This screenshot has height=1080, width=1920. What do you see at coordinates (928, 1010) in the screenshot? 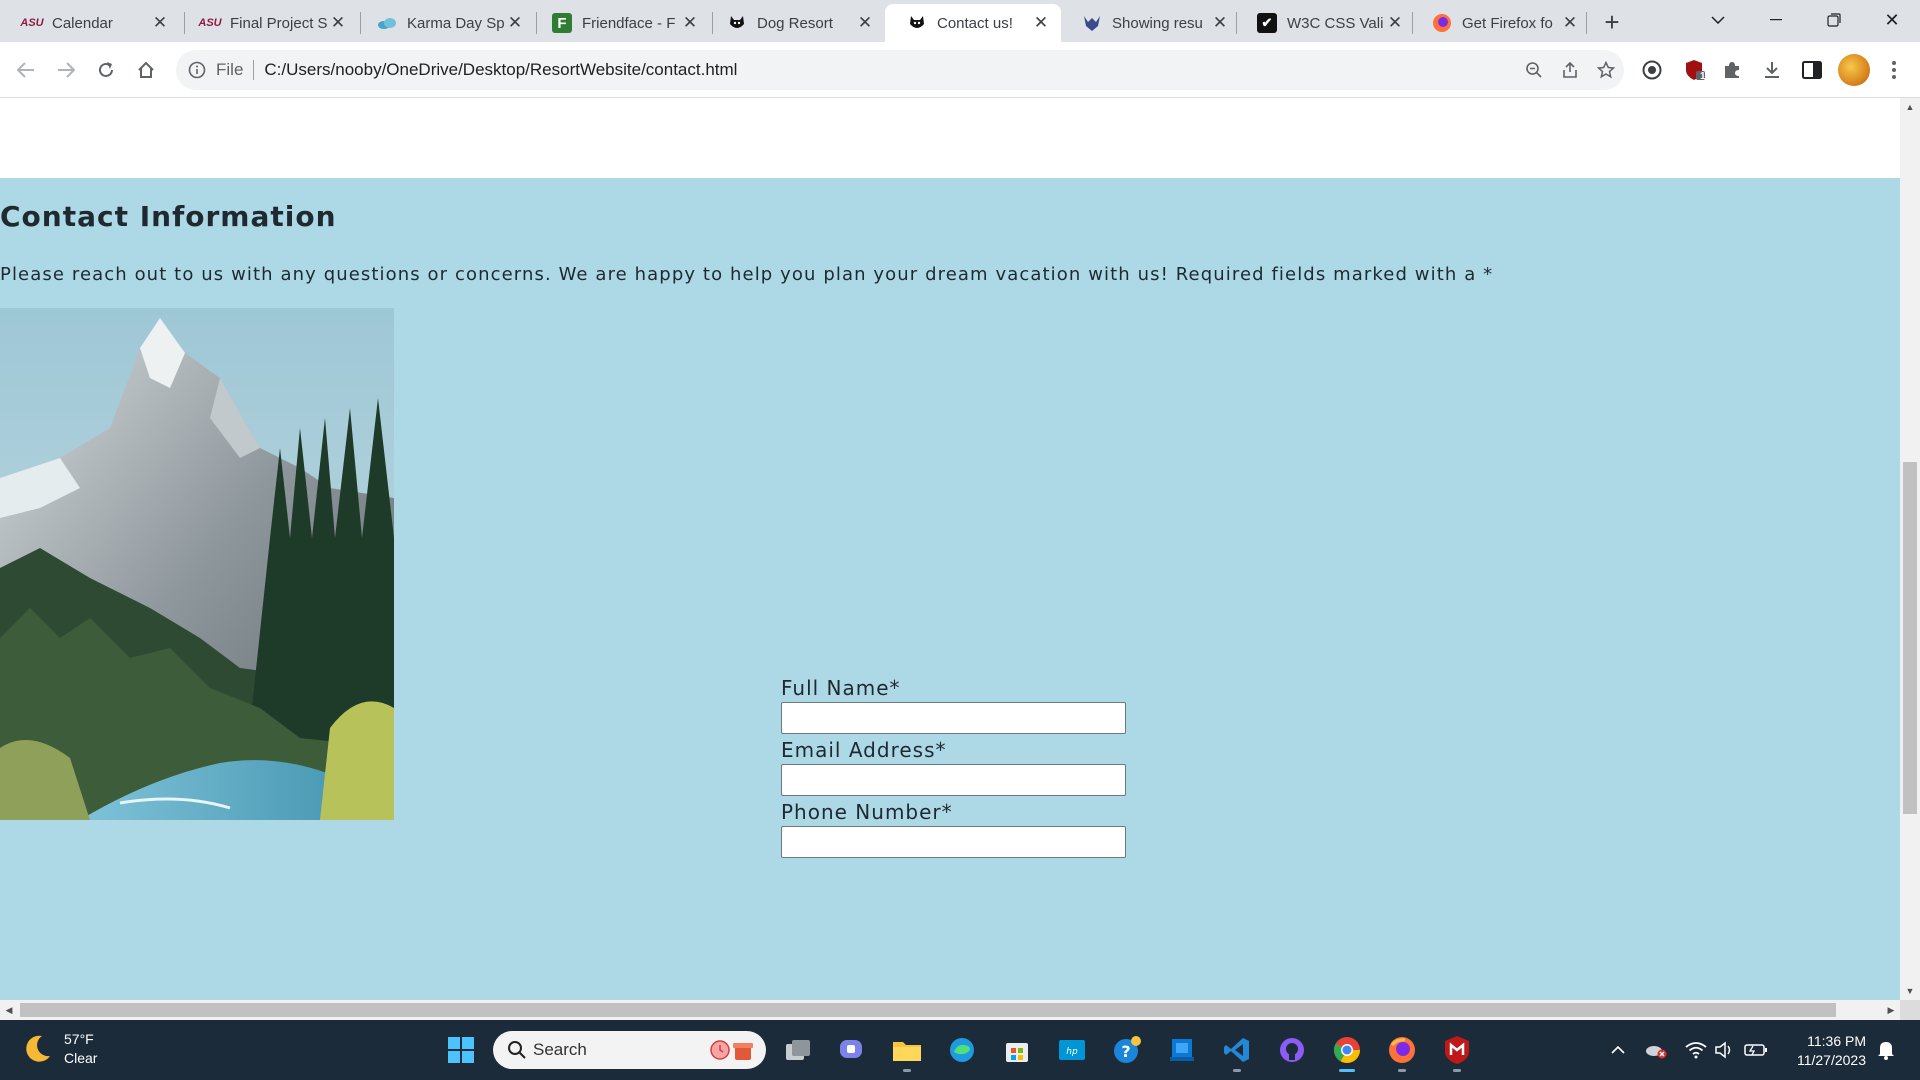
I see `horizontal-scroll-thumb` at bounding box center [928, 1010].